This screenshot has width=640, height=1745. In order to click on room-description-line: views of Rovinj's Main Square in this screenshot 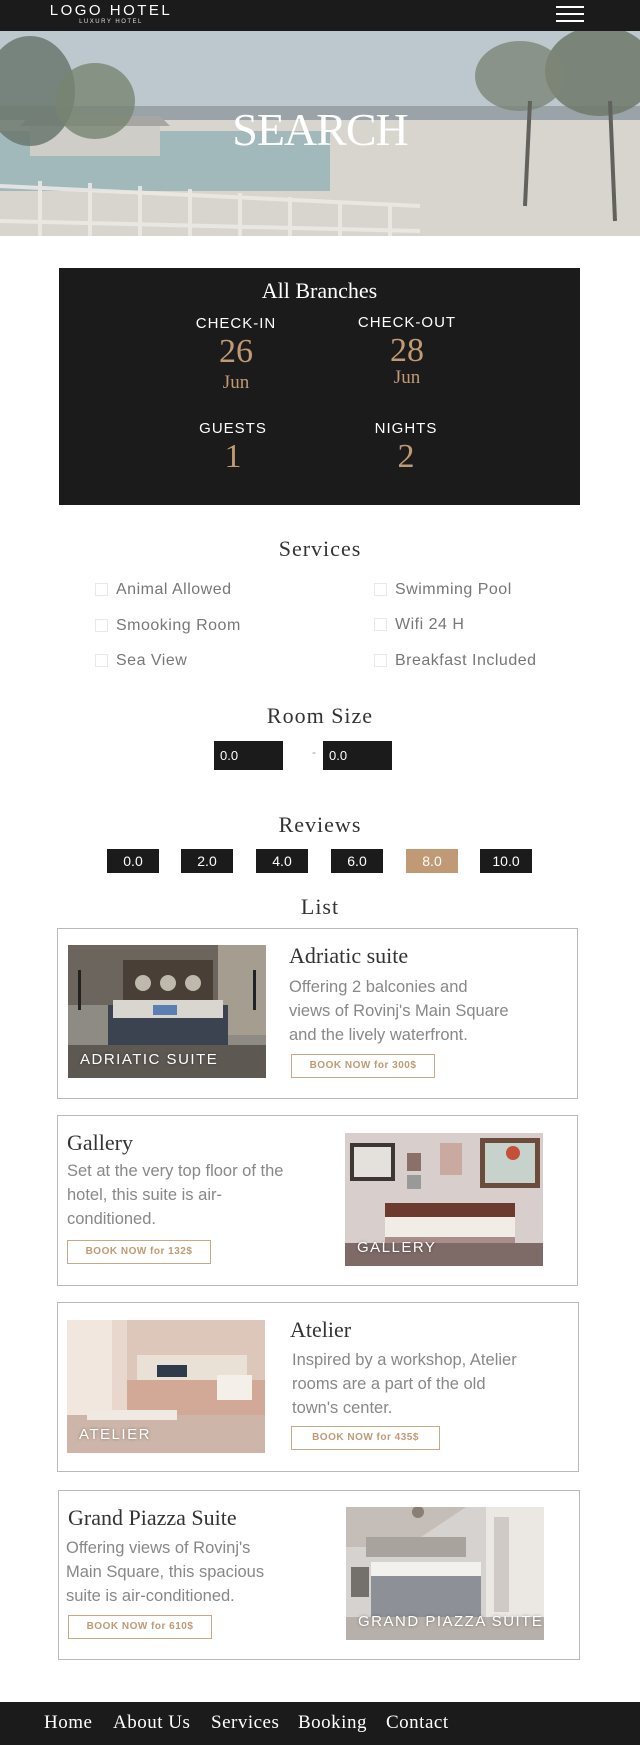, I will do `click(399, 1011)`.